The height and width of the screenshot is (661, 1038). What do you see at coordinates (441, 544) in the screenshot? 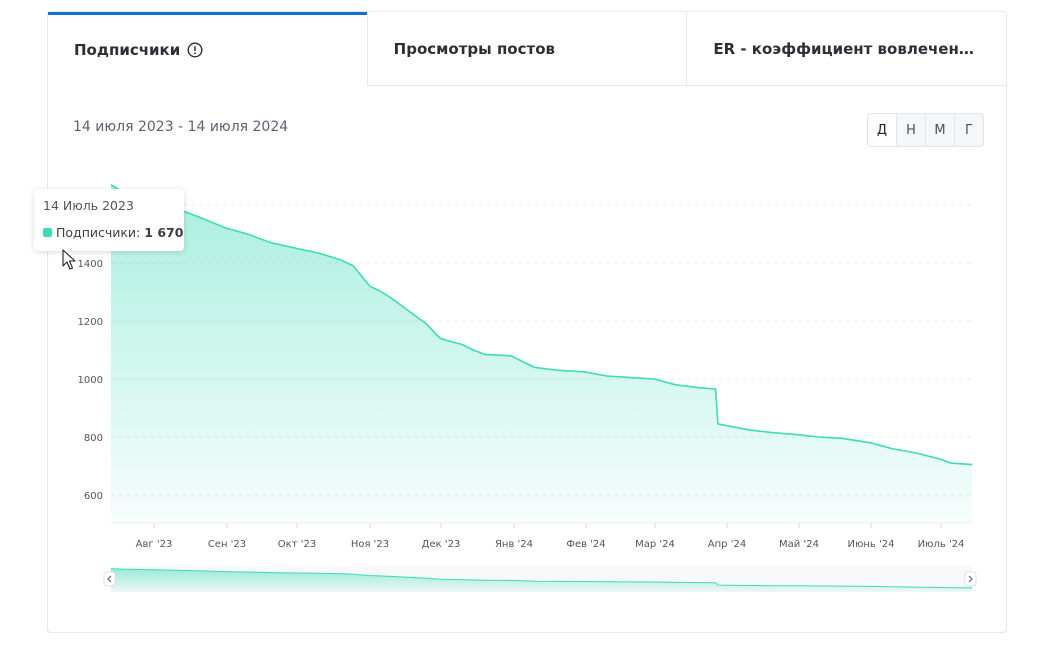
I see `x-tick-label: Дек '23` at bounding box center [441, 544].